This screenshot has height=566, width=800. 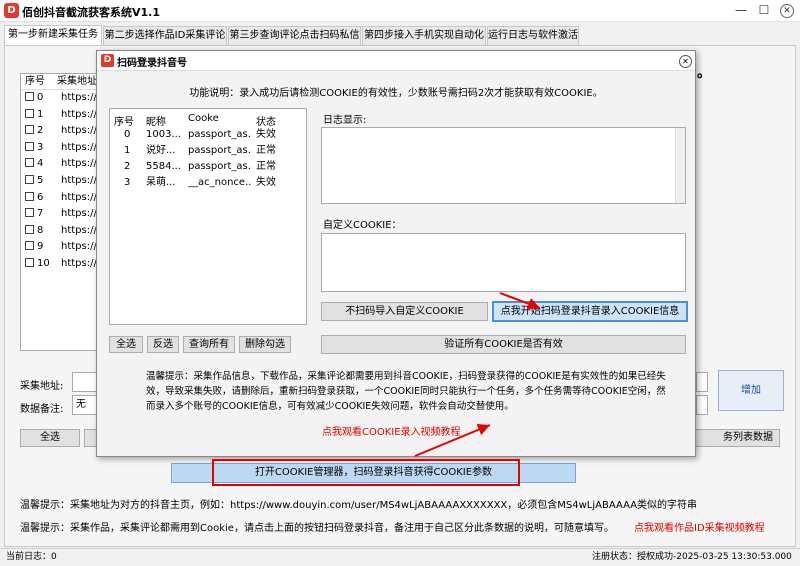 I want to click on annotation-arrows, so click(x=477, y=374).